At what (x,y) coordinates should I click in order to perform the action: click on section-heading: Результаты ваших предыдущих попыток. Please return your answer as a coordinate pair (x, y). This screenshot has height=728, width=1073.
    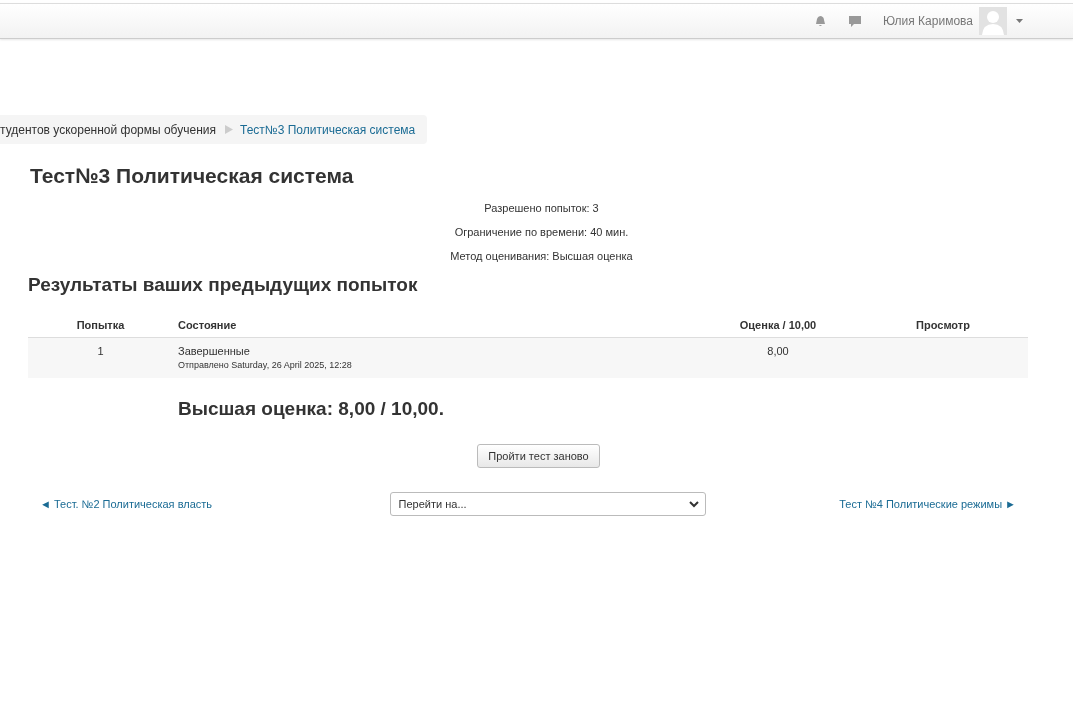
    Looking at the image, I should click on (223, 285).